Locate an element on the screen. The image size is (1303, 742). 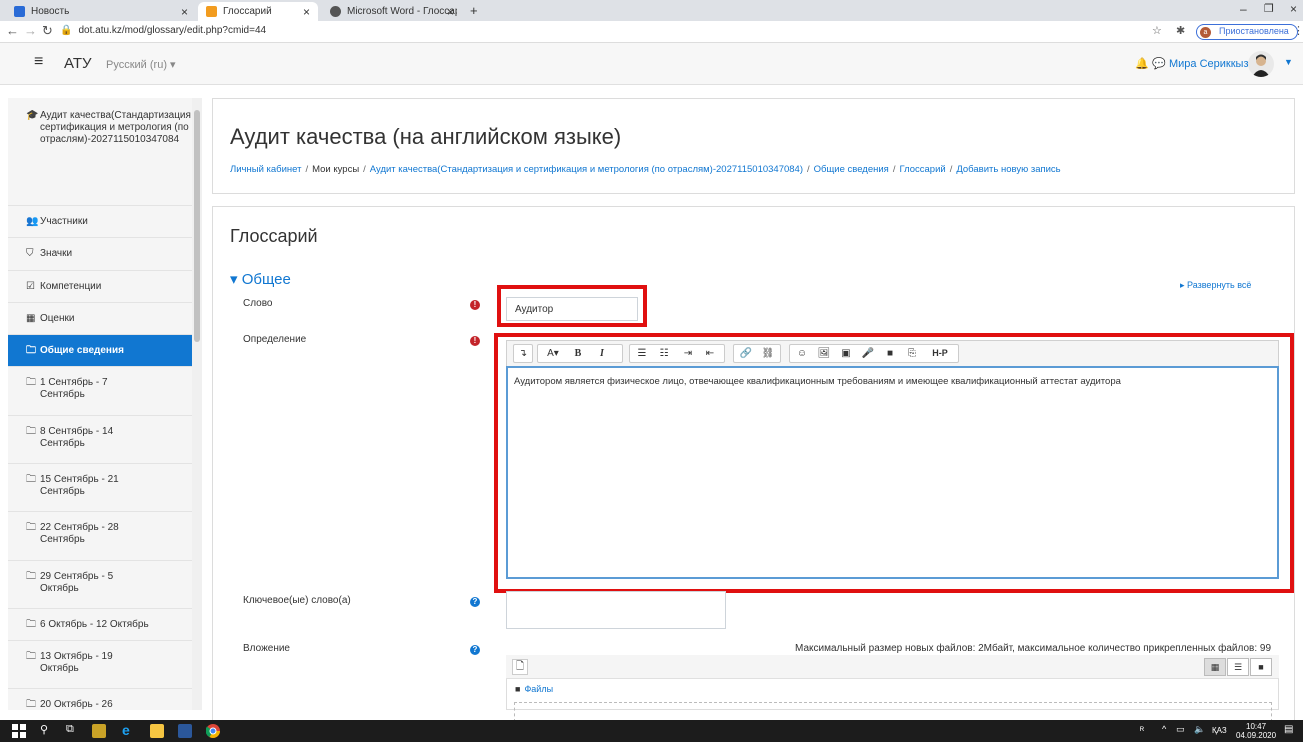
breadcrumb-link: Глоссарий is located at coordinates (922, 169).